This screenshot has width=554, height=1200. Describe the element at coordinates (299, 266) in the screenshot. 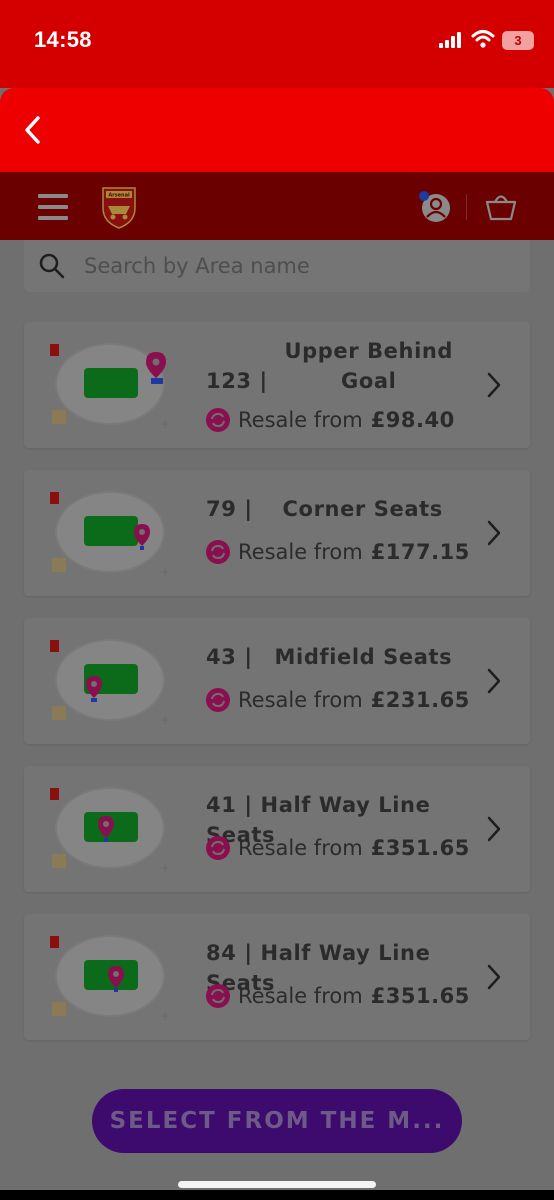

I see `search-input` at that location.